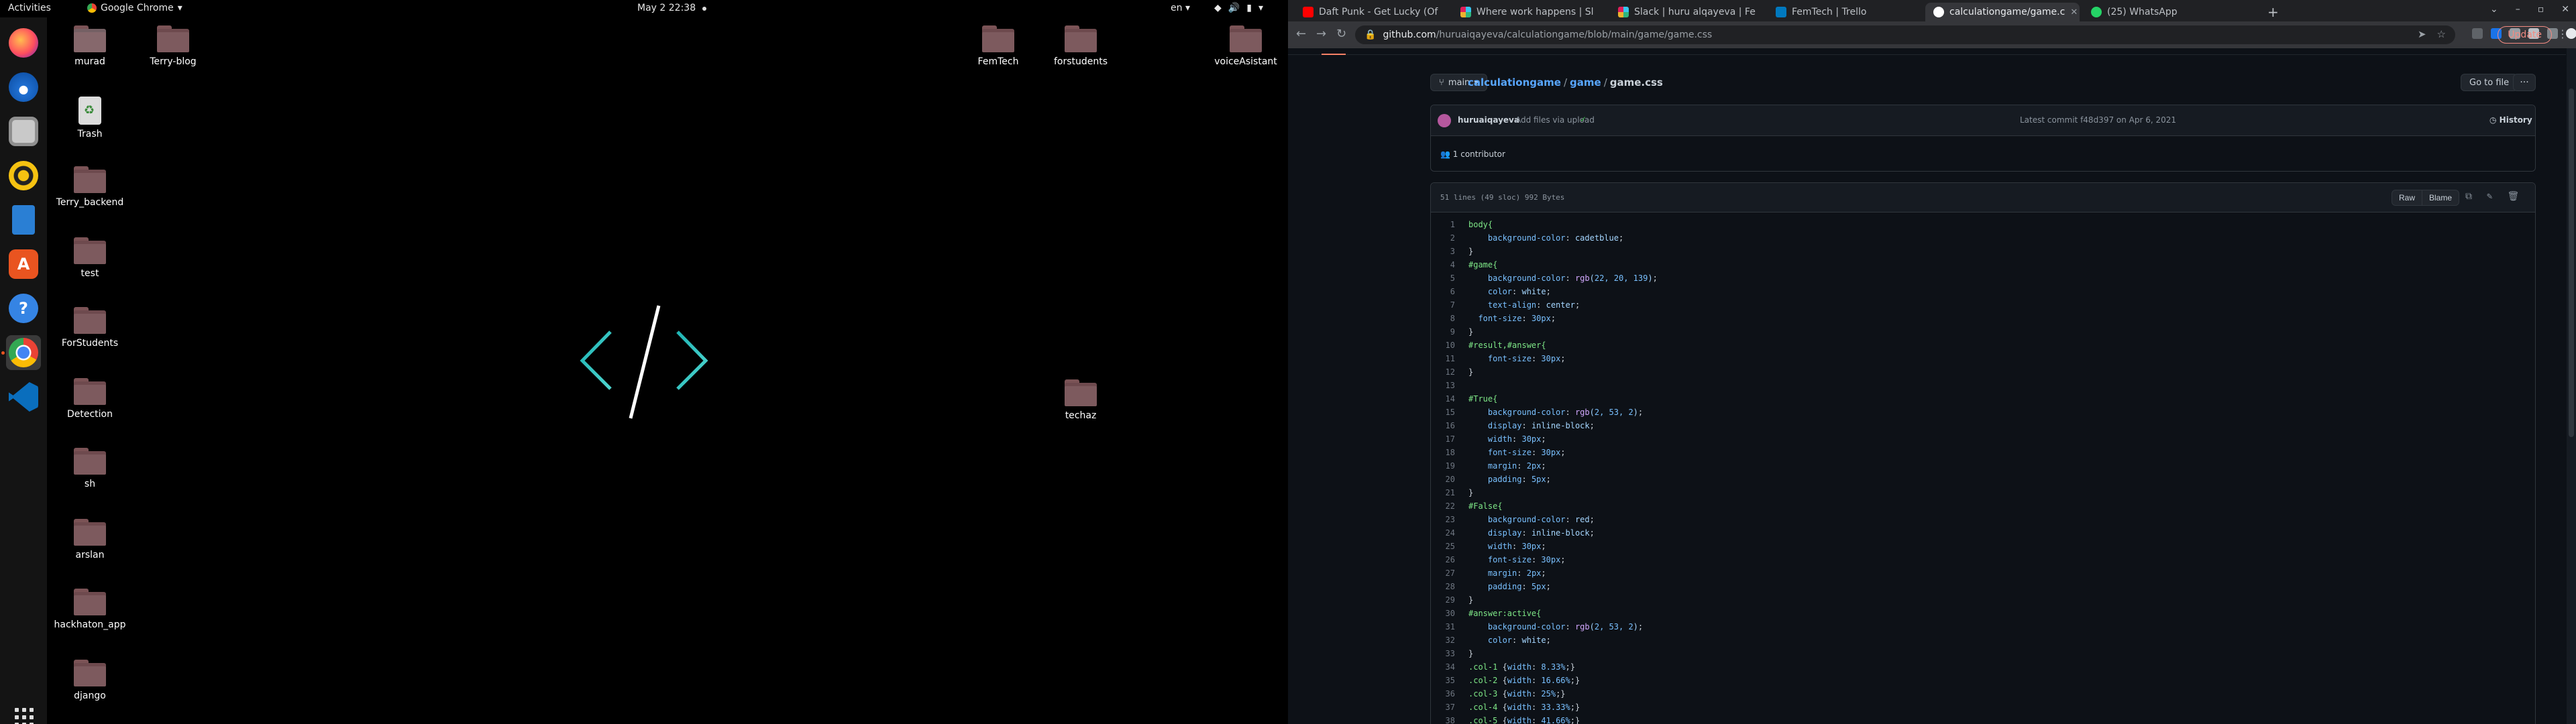 Image resolution: width=2576 pixels, height=724 pixels. What do you see at coordinates (1443, 694) in the screenshot?
I see `line-number: 36` at bounding box center [1443, 694].